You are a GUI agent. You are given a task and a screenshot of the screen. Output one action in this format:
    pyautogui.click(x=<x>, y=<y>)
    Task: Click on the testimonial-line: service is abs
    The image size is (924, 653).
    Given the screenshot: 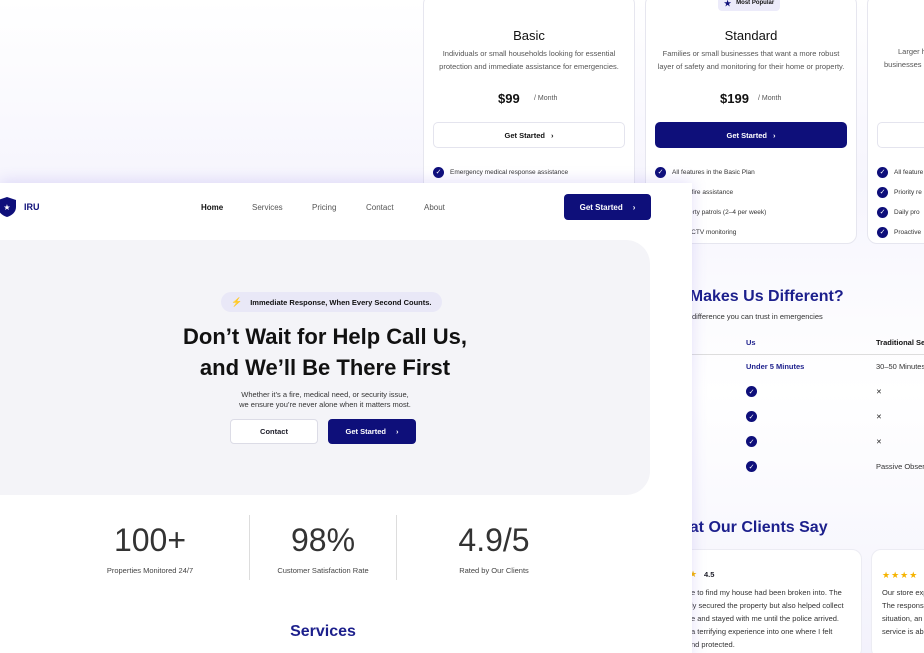 What is the action you would take?
    pyautogui.click(x=903, y=631)
    